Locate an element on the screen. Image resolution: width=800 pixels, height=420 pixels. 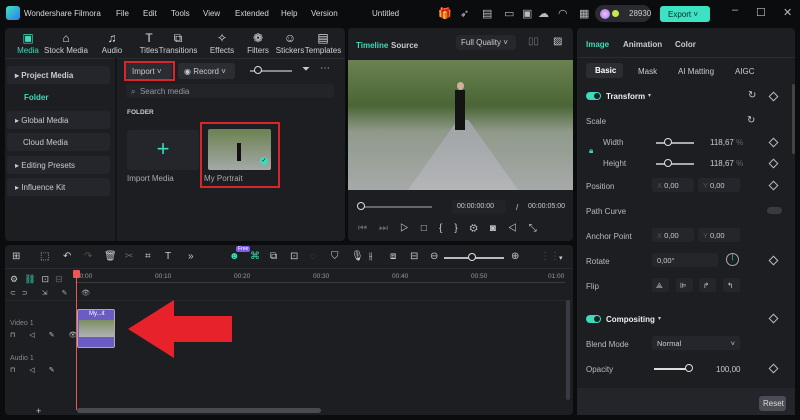
shield-icon: ⛉ is located at coordinates (335, 256).